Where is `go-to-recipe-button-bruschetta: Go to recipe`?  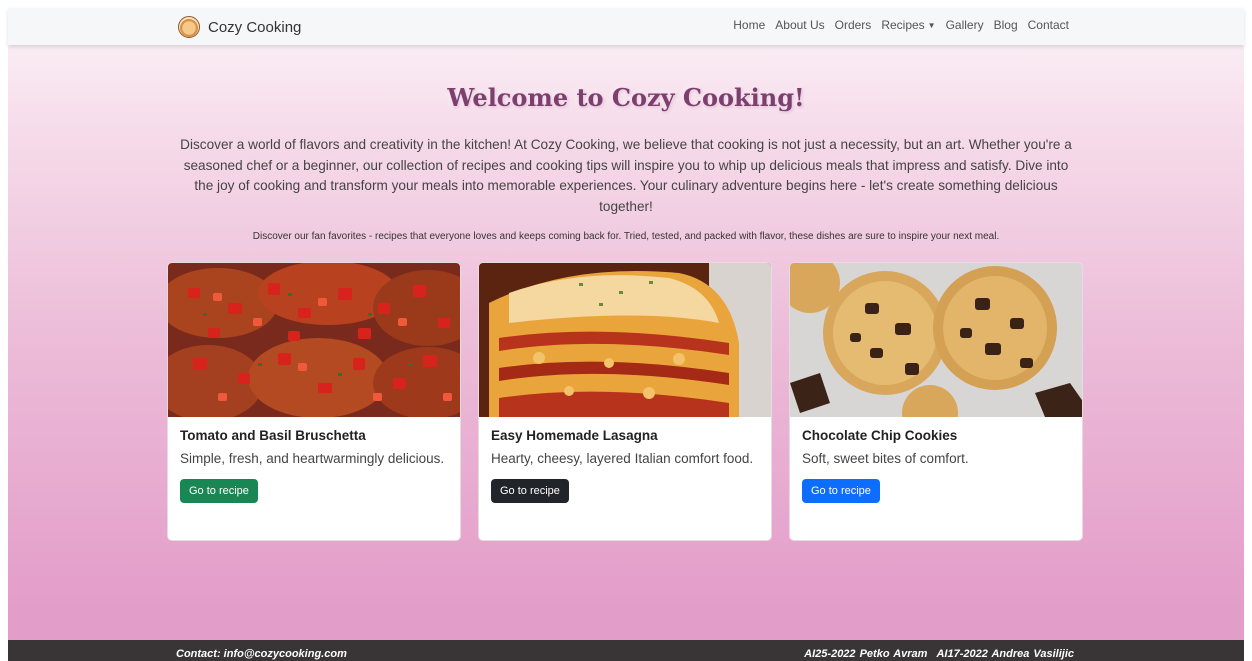 go-to-recipe-button-bruschetta: Go to recipe is located at coordinates (219, 491).